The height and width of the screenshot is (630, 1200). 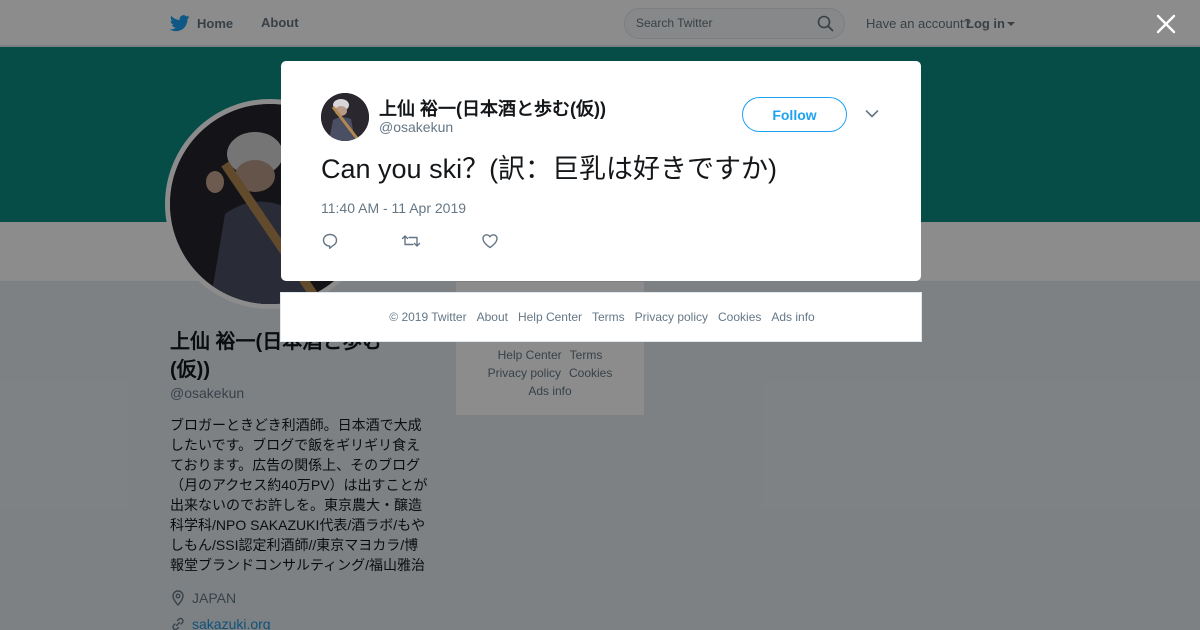 I want to click on footer-help-center-link: Help Center, so click(x=550, y=317).